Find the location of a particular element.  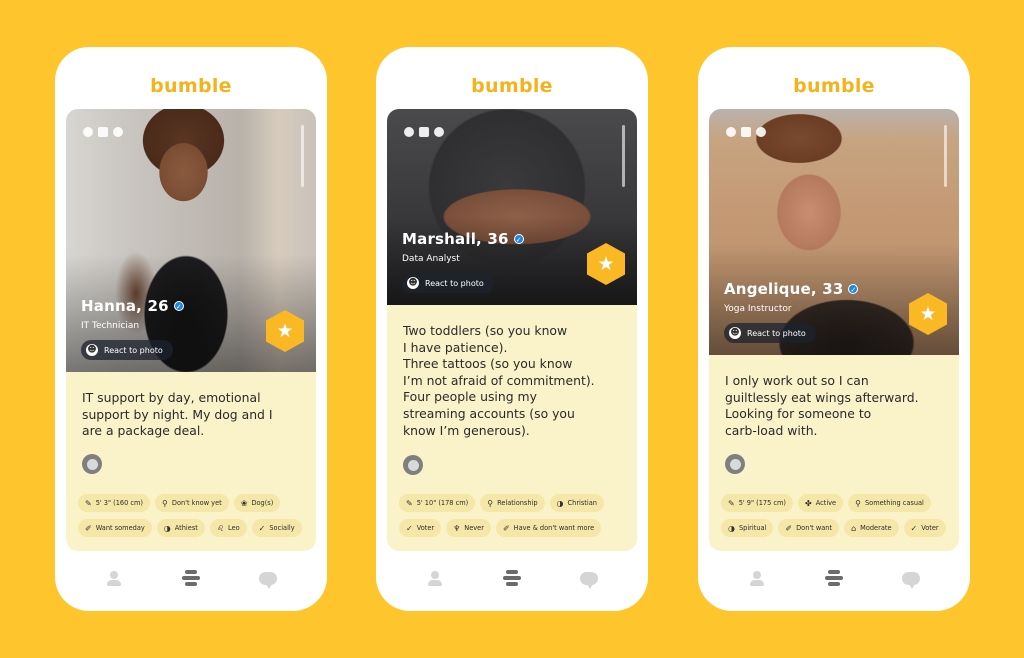

profile-tag: ✎ 5' 3" (160 cm) is located at coordinates (114, 503).